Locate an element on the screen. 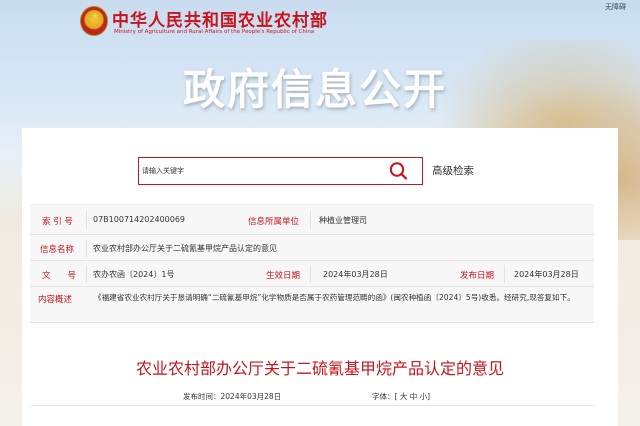 The height and width of the screenshot is (426, 640). search-button is located at coordinates (399, 171).